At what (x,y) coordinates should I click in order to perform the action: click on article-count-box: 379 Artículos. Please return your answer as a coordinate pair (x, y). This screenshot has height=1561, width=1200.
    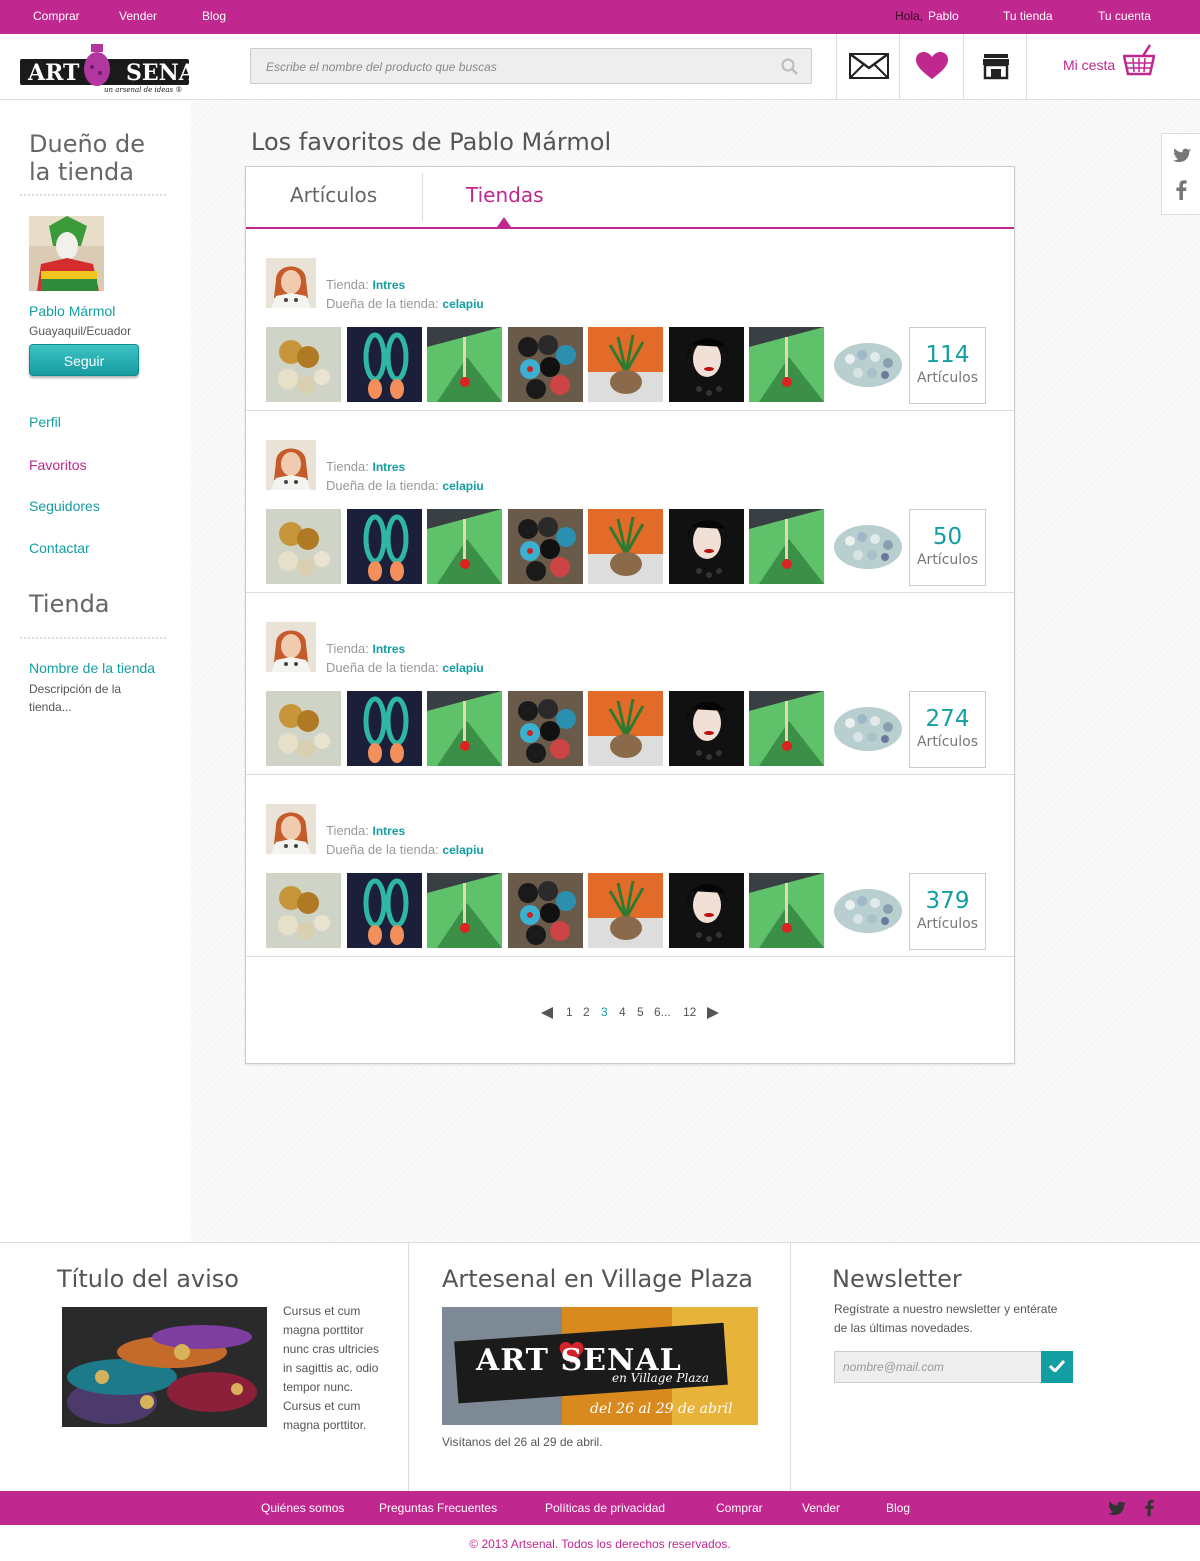
    Looking at the image, I should click on (947, 911).